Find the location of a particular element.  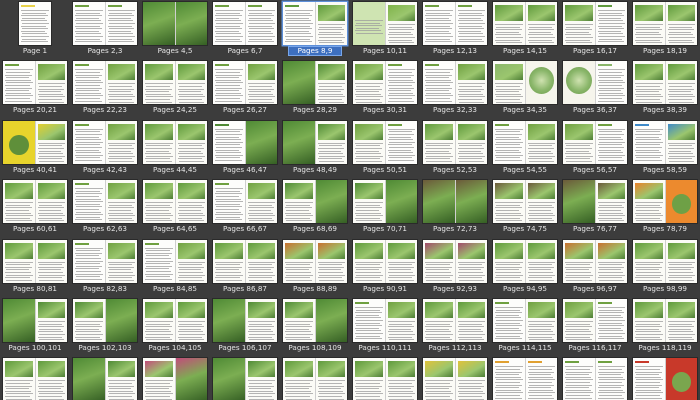

page-thumbnail-item: Pages 10,11 is located at coordinates (385, 29).